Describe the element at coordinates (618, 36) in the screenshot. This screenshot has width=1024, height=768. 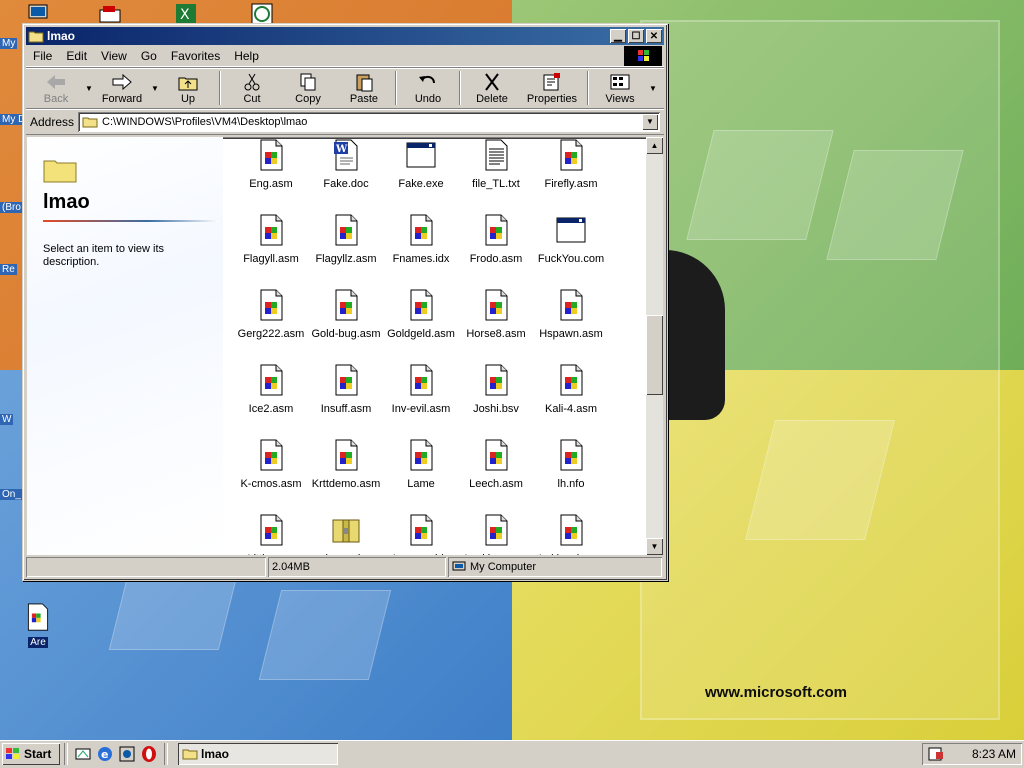
I see `minimize-button: ▁` at that location.